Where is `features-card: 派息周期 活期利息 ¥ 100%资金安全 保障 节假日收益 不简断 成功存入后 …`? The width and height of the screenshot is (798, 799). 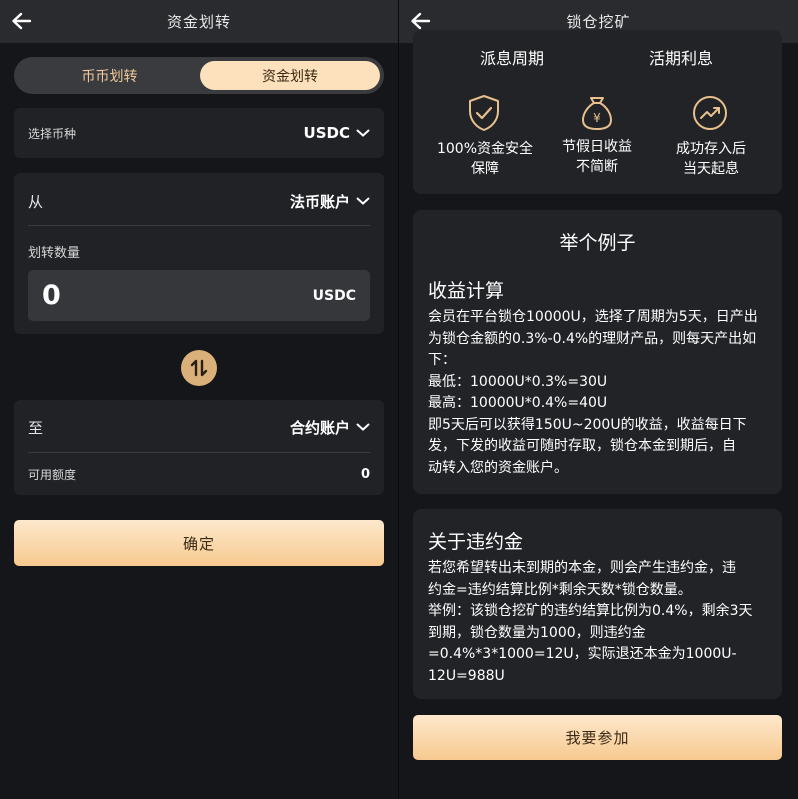
features-card: 派息周期 活期利息 ¥ 100%资金安全 保障 节假日收益 不简断 成功存入后 … is located at coordinates (597, 112).